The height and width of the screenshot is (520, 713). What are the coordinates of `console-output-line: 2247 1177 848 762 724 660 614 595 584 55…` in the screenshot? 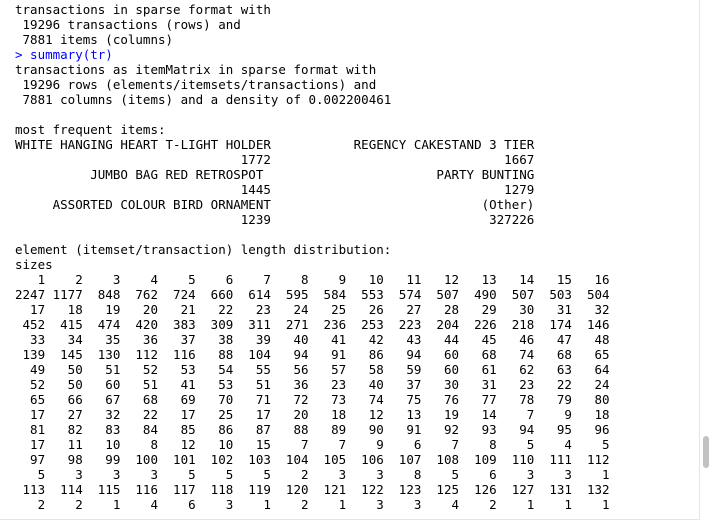 It's located at (312, 294).